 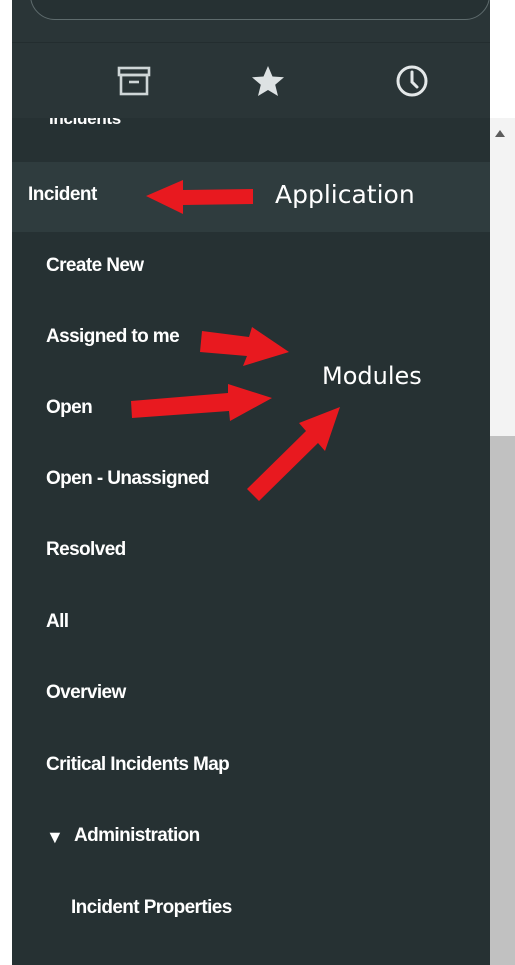 What do you see at coordinates (345, 194) in the screenshot?
I see `application-annotation-label: Application` at bounding box center [345, 194].